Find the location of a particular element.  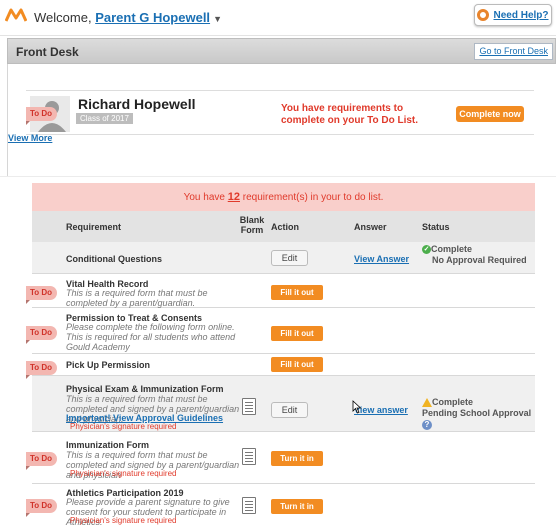

view-more-link: View More is located at coordinates (30, 138).